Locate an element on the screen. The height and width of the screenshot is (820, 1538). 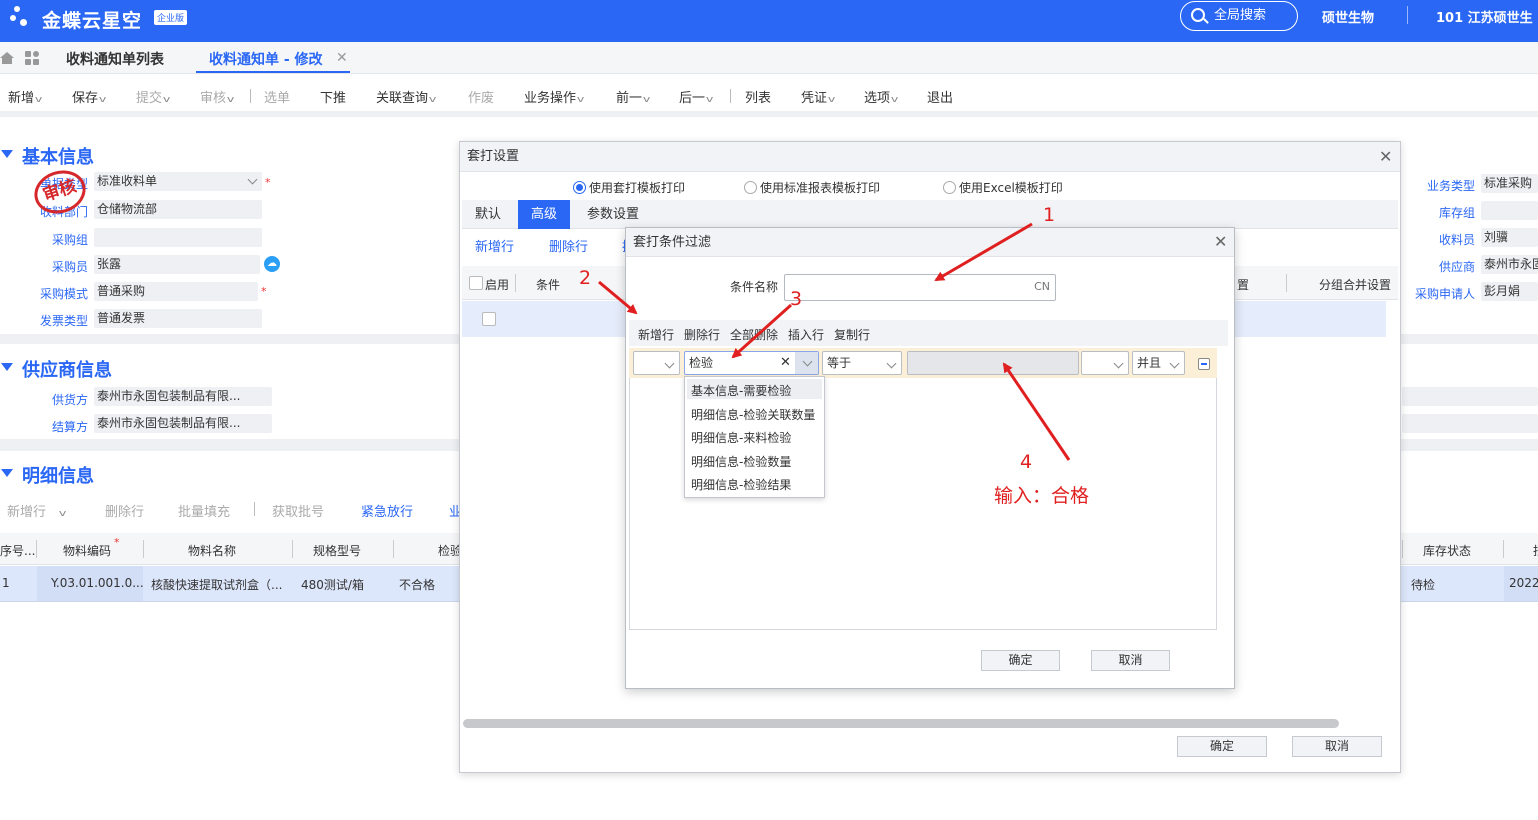
annotation-2: 2 is located at coordinates (585, 278).